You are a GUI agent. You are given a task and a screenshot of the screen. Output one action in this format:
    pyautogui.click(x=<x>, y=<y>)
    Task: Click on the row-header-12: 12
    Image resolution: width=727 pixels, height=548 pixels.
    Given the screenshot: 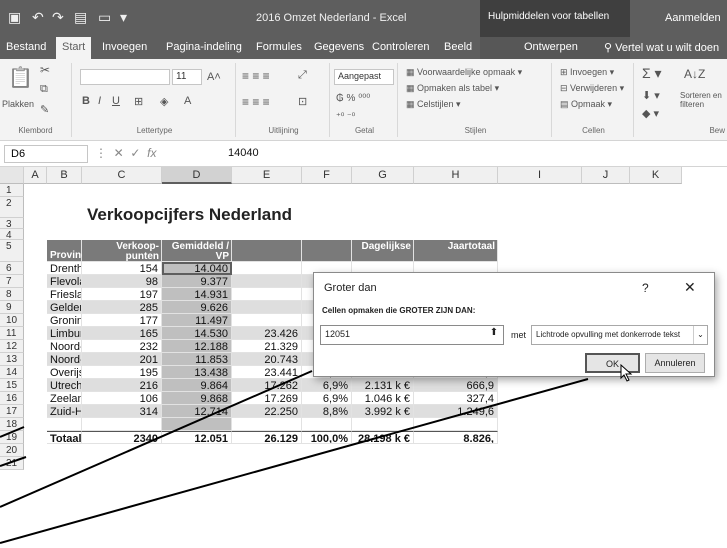 What is the action you would take?
    pyautogui.click(x=12, y=346)
    